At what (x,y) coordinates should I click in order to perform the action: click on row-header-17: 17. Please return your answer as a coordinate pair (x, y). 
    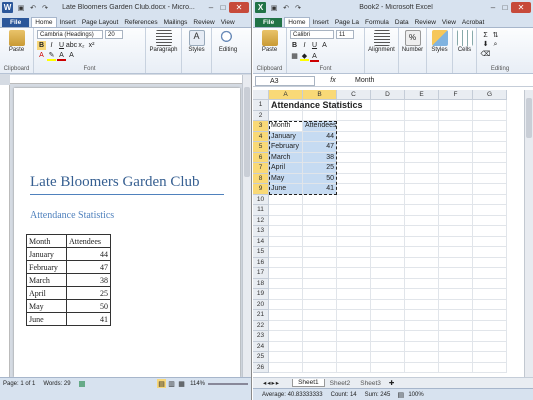
    Looking at the image, I should click on (261, 273).